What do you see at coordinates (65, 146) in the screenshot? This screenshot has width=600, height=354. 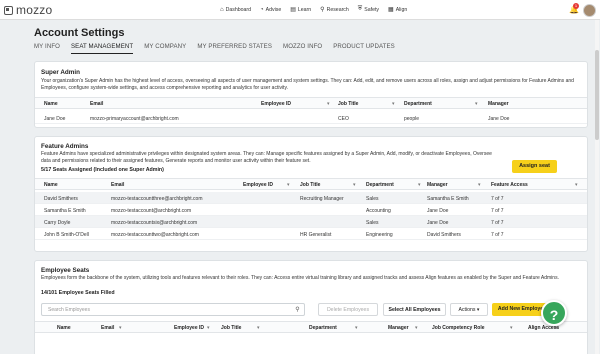 I see `feature-admins-title: Feature Admins` at bounding box center [65, 146].